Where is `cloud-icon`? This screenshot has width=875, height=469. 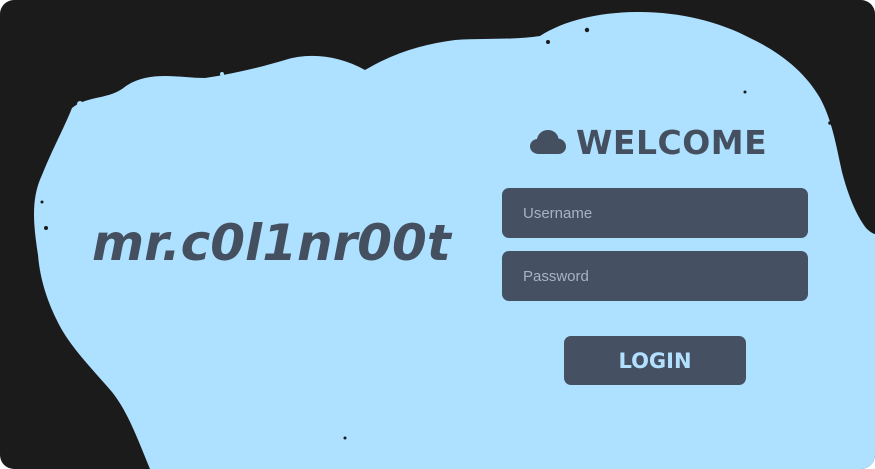
cloud-icon is located at coordinates (548, 142).